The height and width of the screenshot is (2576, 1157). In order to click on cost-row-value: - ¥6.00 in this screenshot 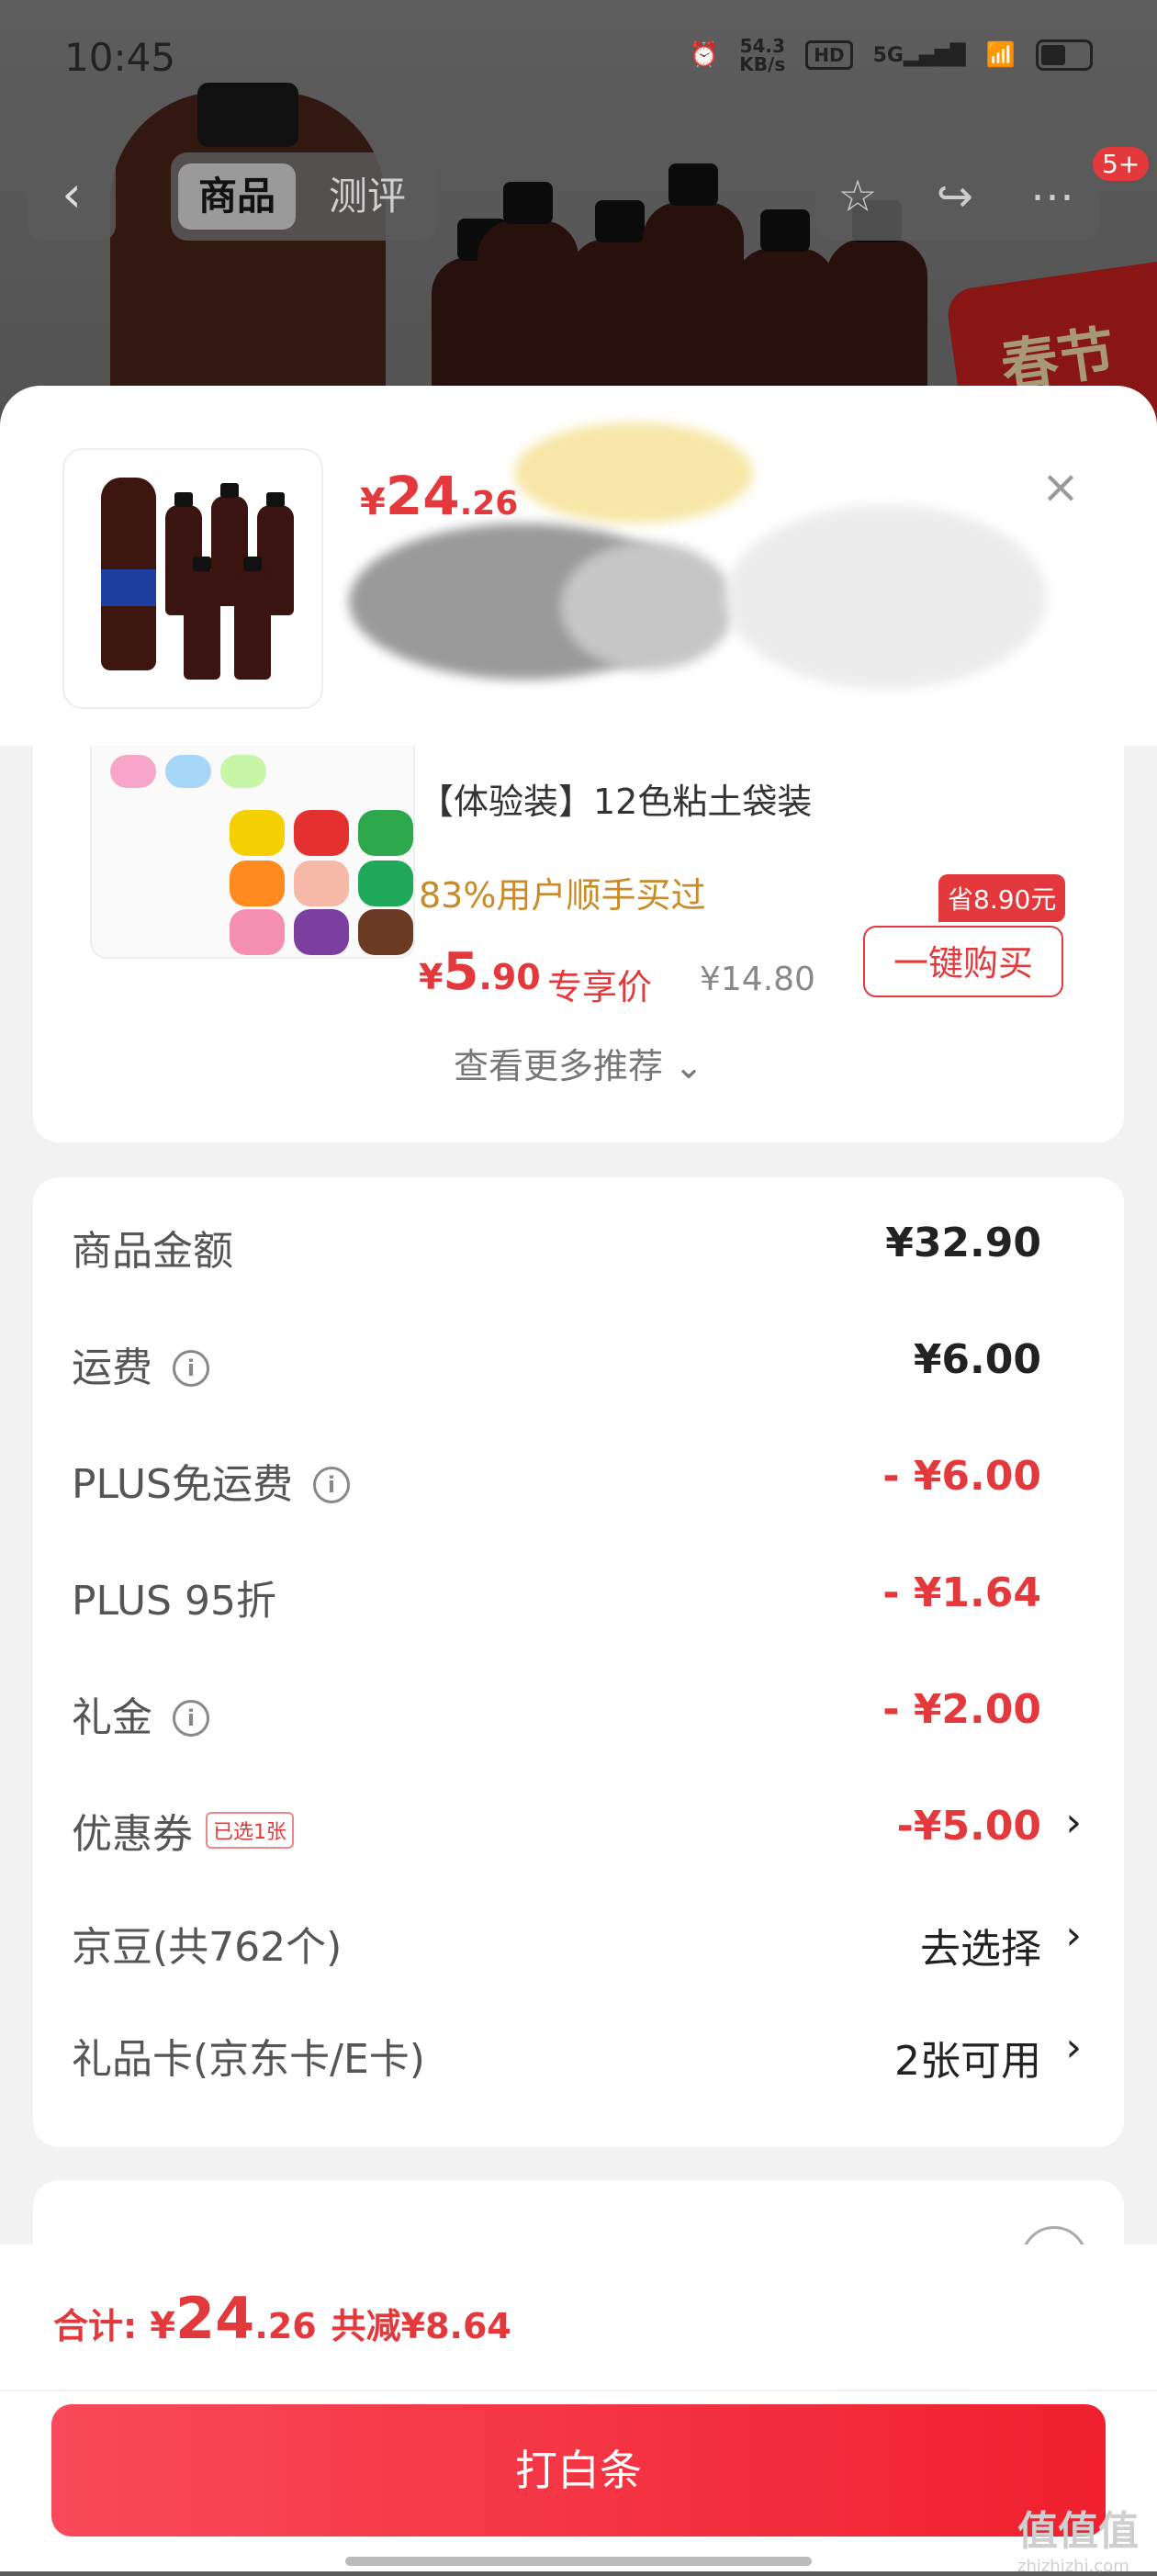, I will do `click(961, 1476)`.